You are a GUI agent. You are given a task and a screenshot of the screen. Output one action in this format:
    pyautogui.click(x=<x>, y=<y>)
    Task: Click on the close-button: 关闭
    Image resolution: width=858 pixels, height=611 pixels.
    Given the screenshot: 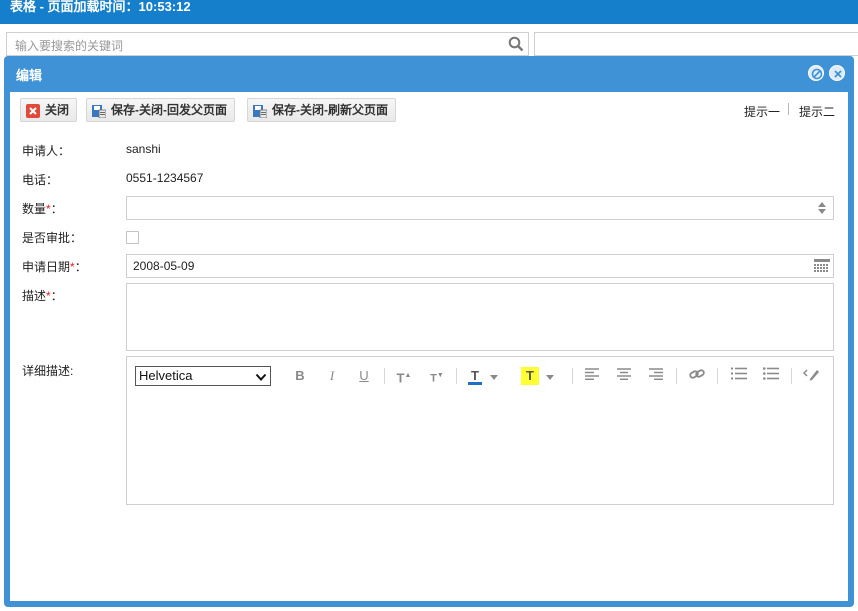 What is the action you would take?
    pyautogui.click(x=49, y=110)
    